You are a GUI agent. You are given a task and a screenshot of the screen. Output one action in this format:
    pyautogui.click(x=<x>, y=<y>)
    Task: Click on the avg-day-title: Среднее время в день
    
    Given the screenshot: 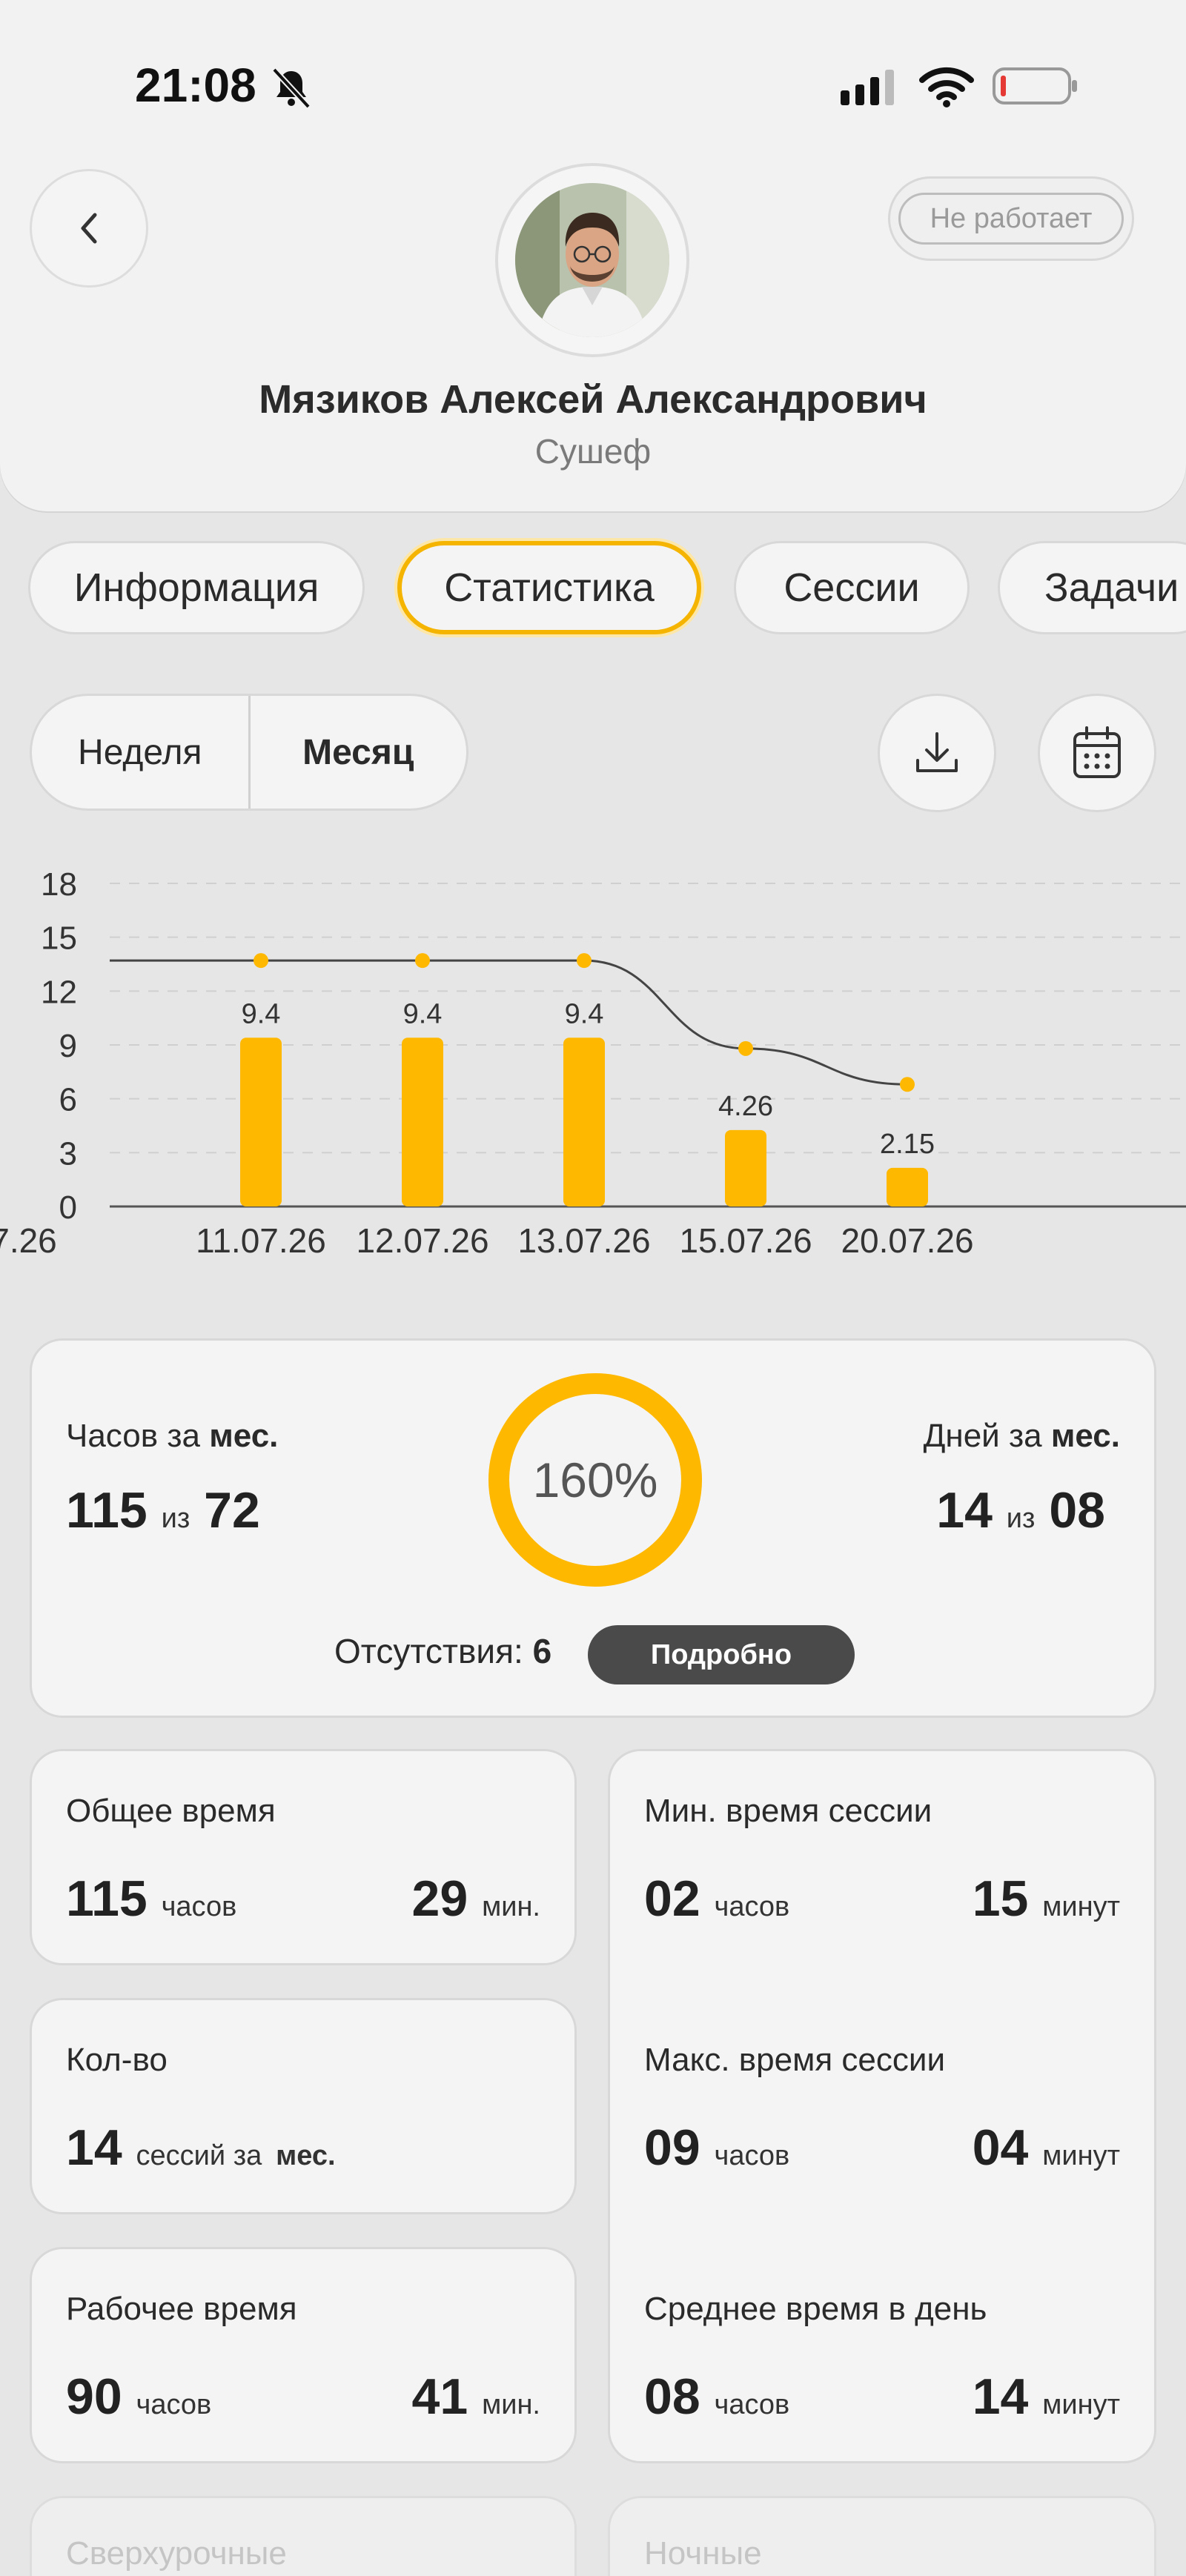 What is the action you would take?
    pyautogui.click(x=815, y=2309)
    